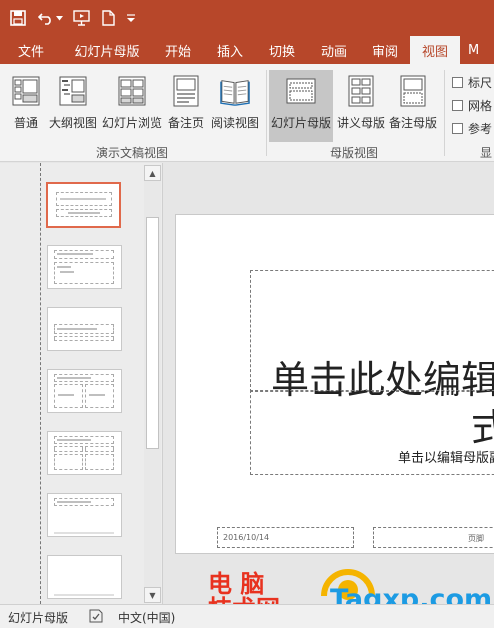 This screenshot has height=628, width=494. Describe the element at coordinates (31, 50) in the screenshot. I see `tab-file: 文件` at that location.